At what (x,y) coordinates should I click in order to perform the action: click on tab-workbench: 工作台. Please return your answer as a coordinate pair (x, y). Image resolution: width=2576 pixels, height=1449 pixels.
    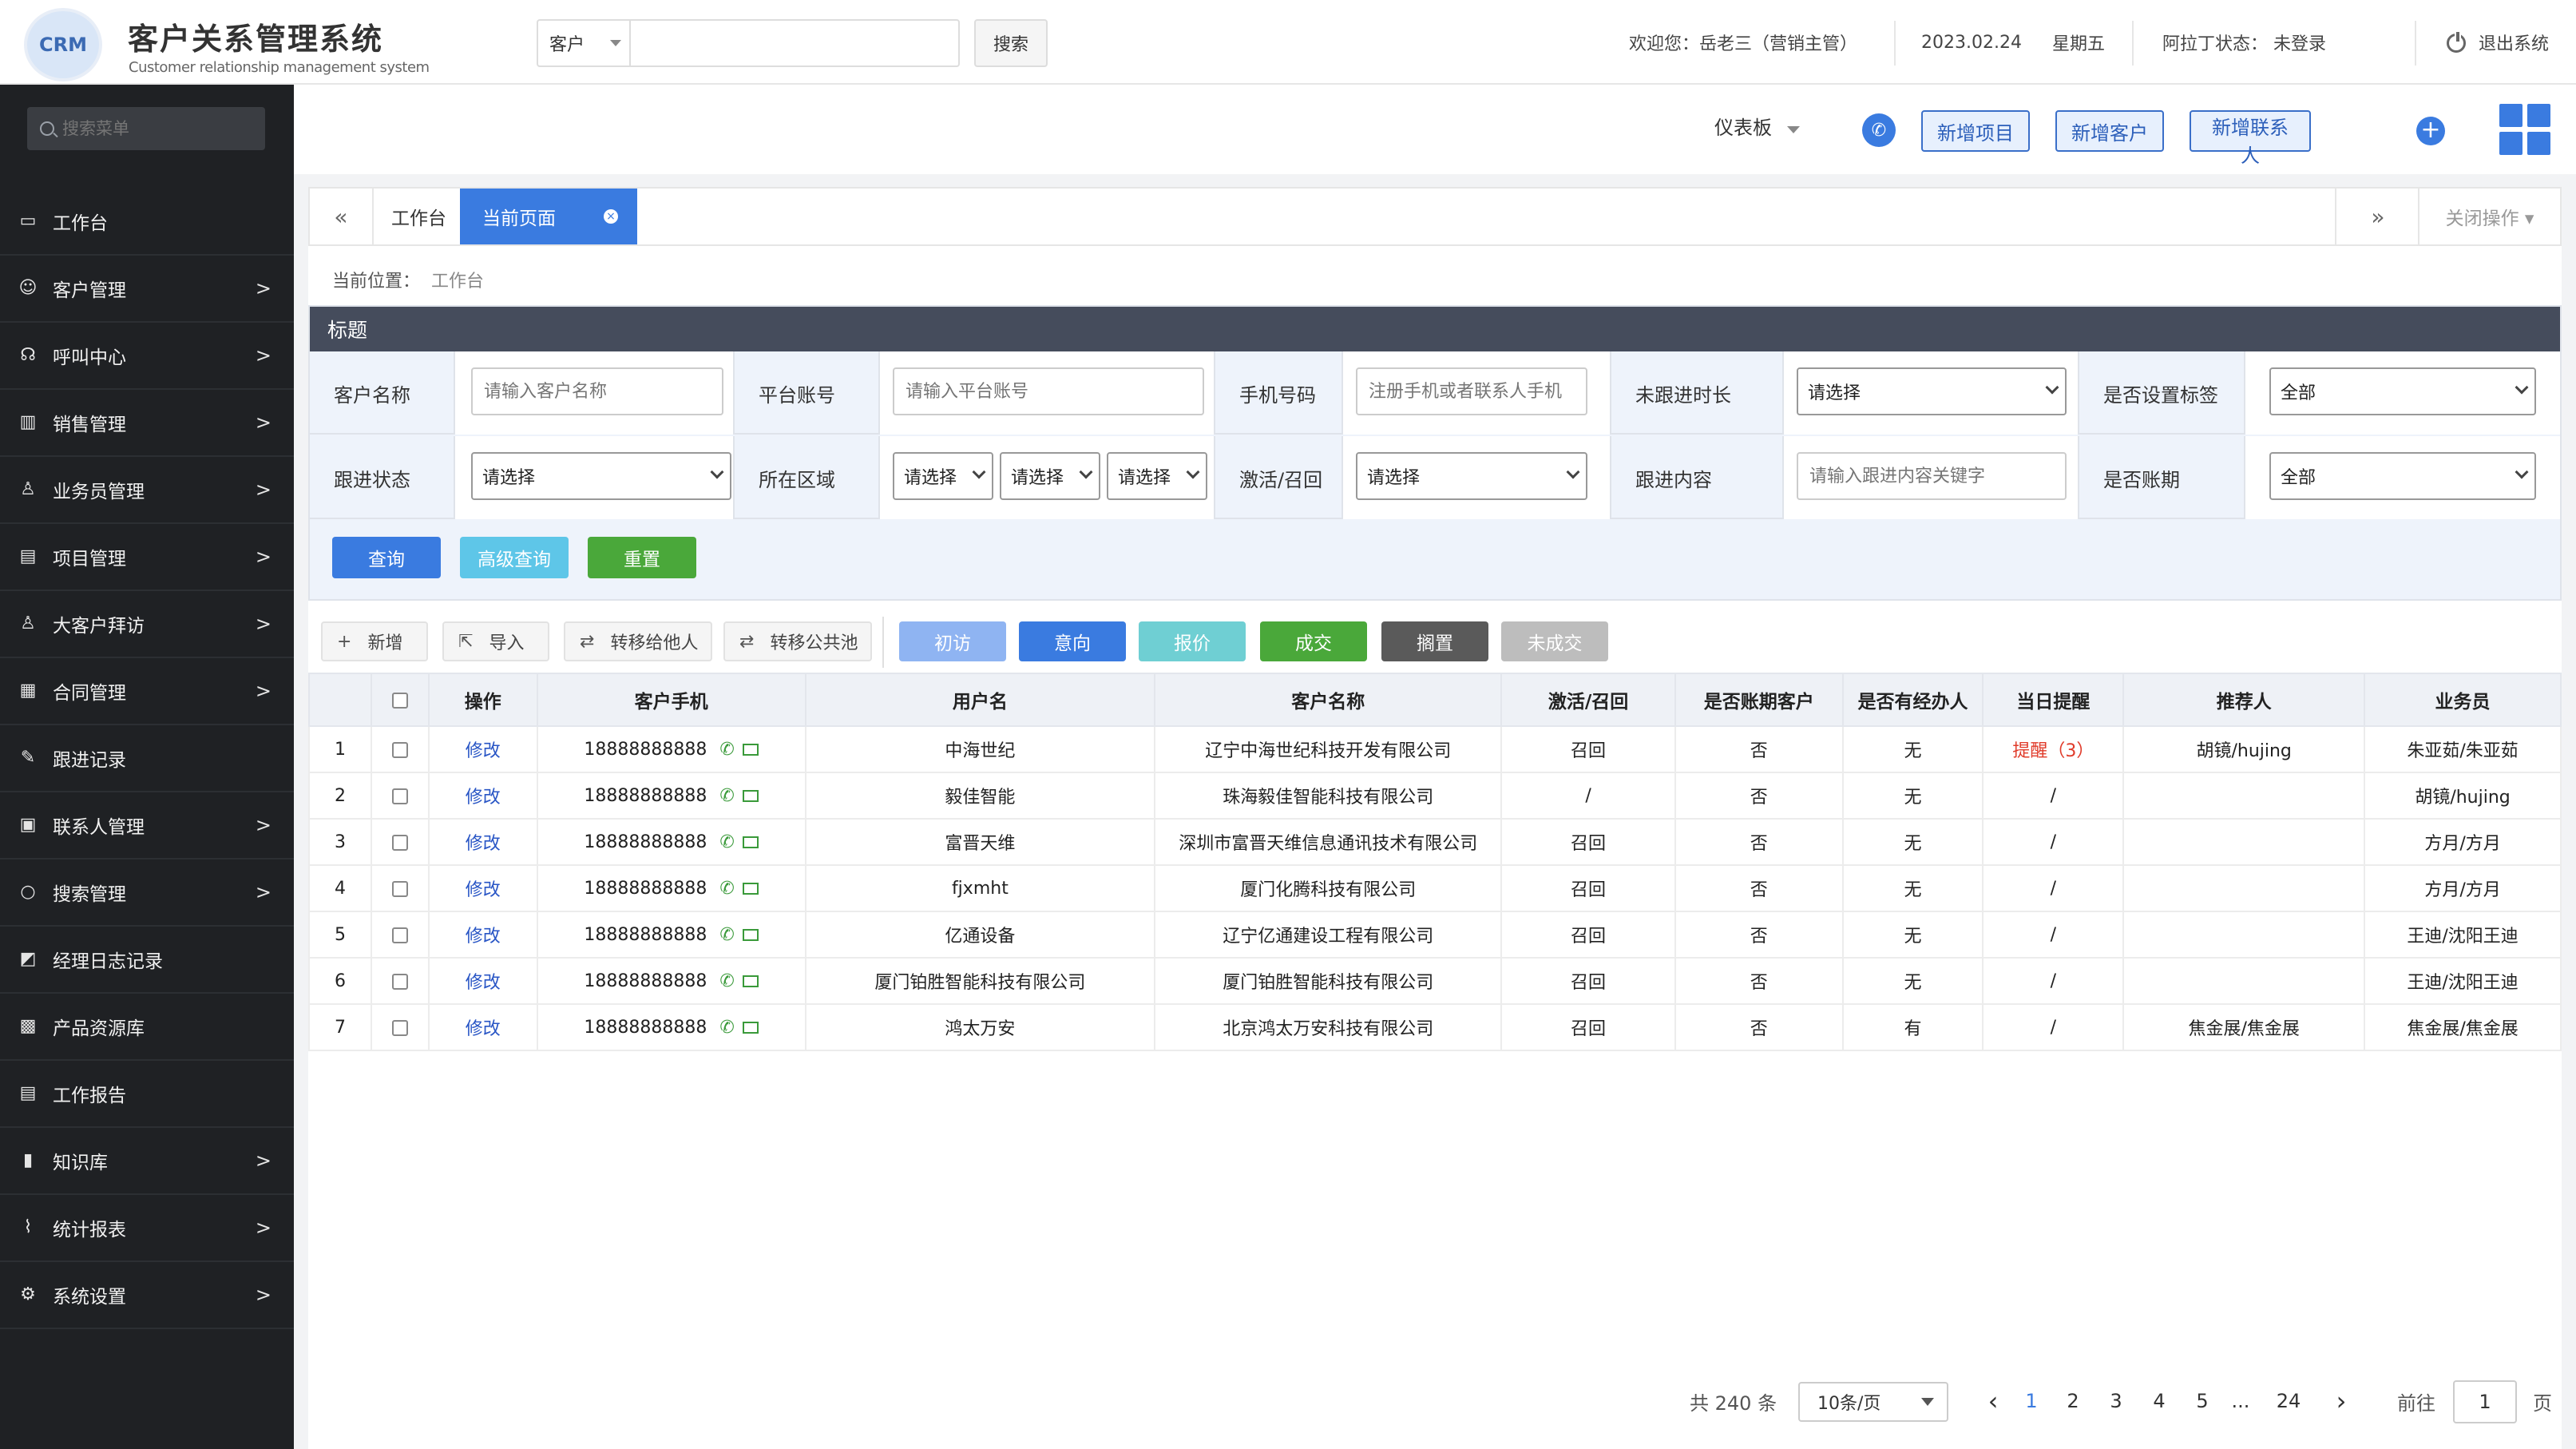
    Looking at the image, I should click on (419, 216).